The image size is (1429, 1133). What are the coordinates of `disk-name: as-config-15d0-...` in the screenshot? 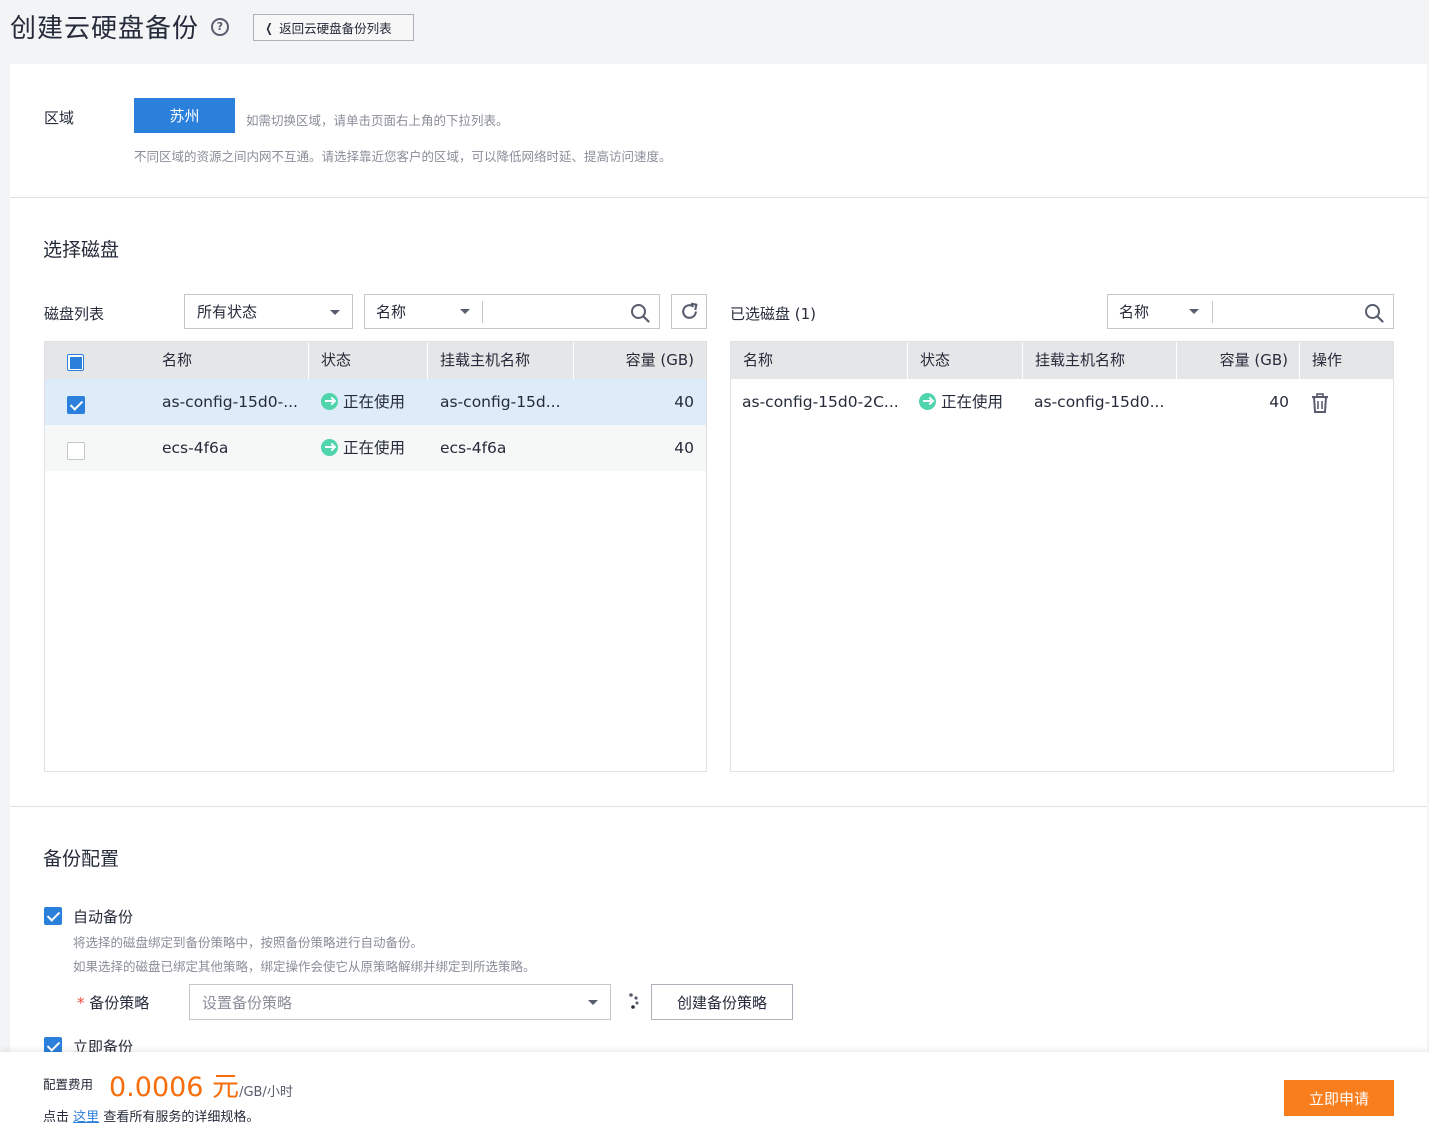 It's located at (230, 402).